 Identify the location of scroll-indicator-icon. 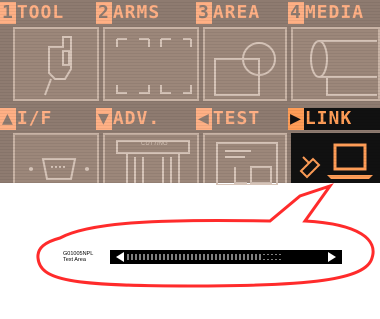
(226, 257).